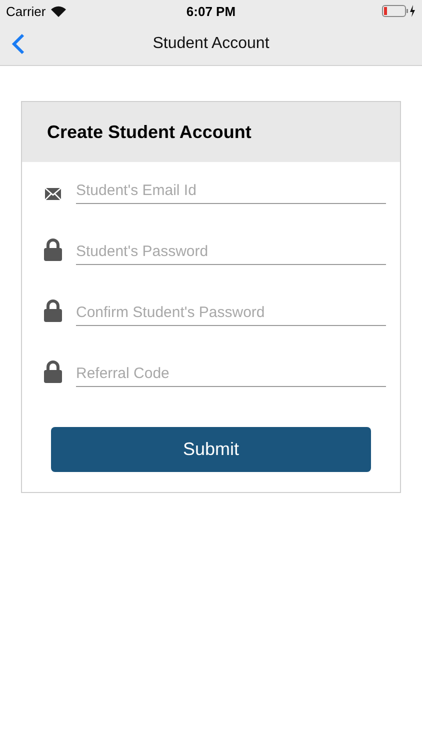  I want to click on back-button, so click(18, 43).